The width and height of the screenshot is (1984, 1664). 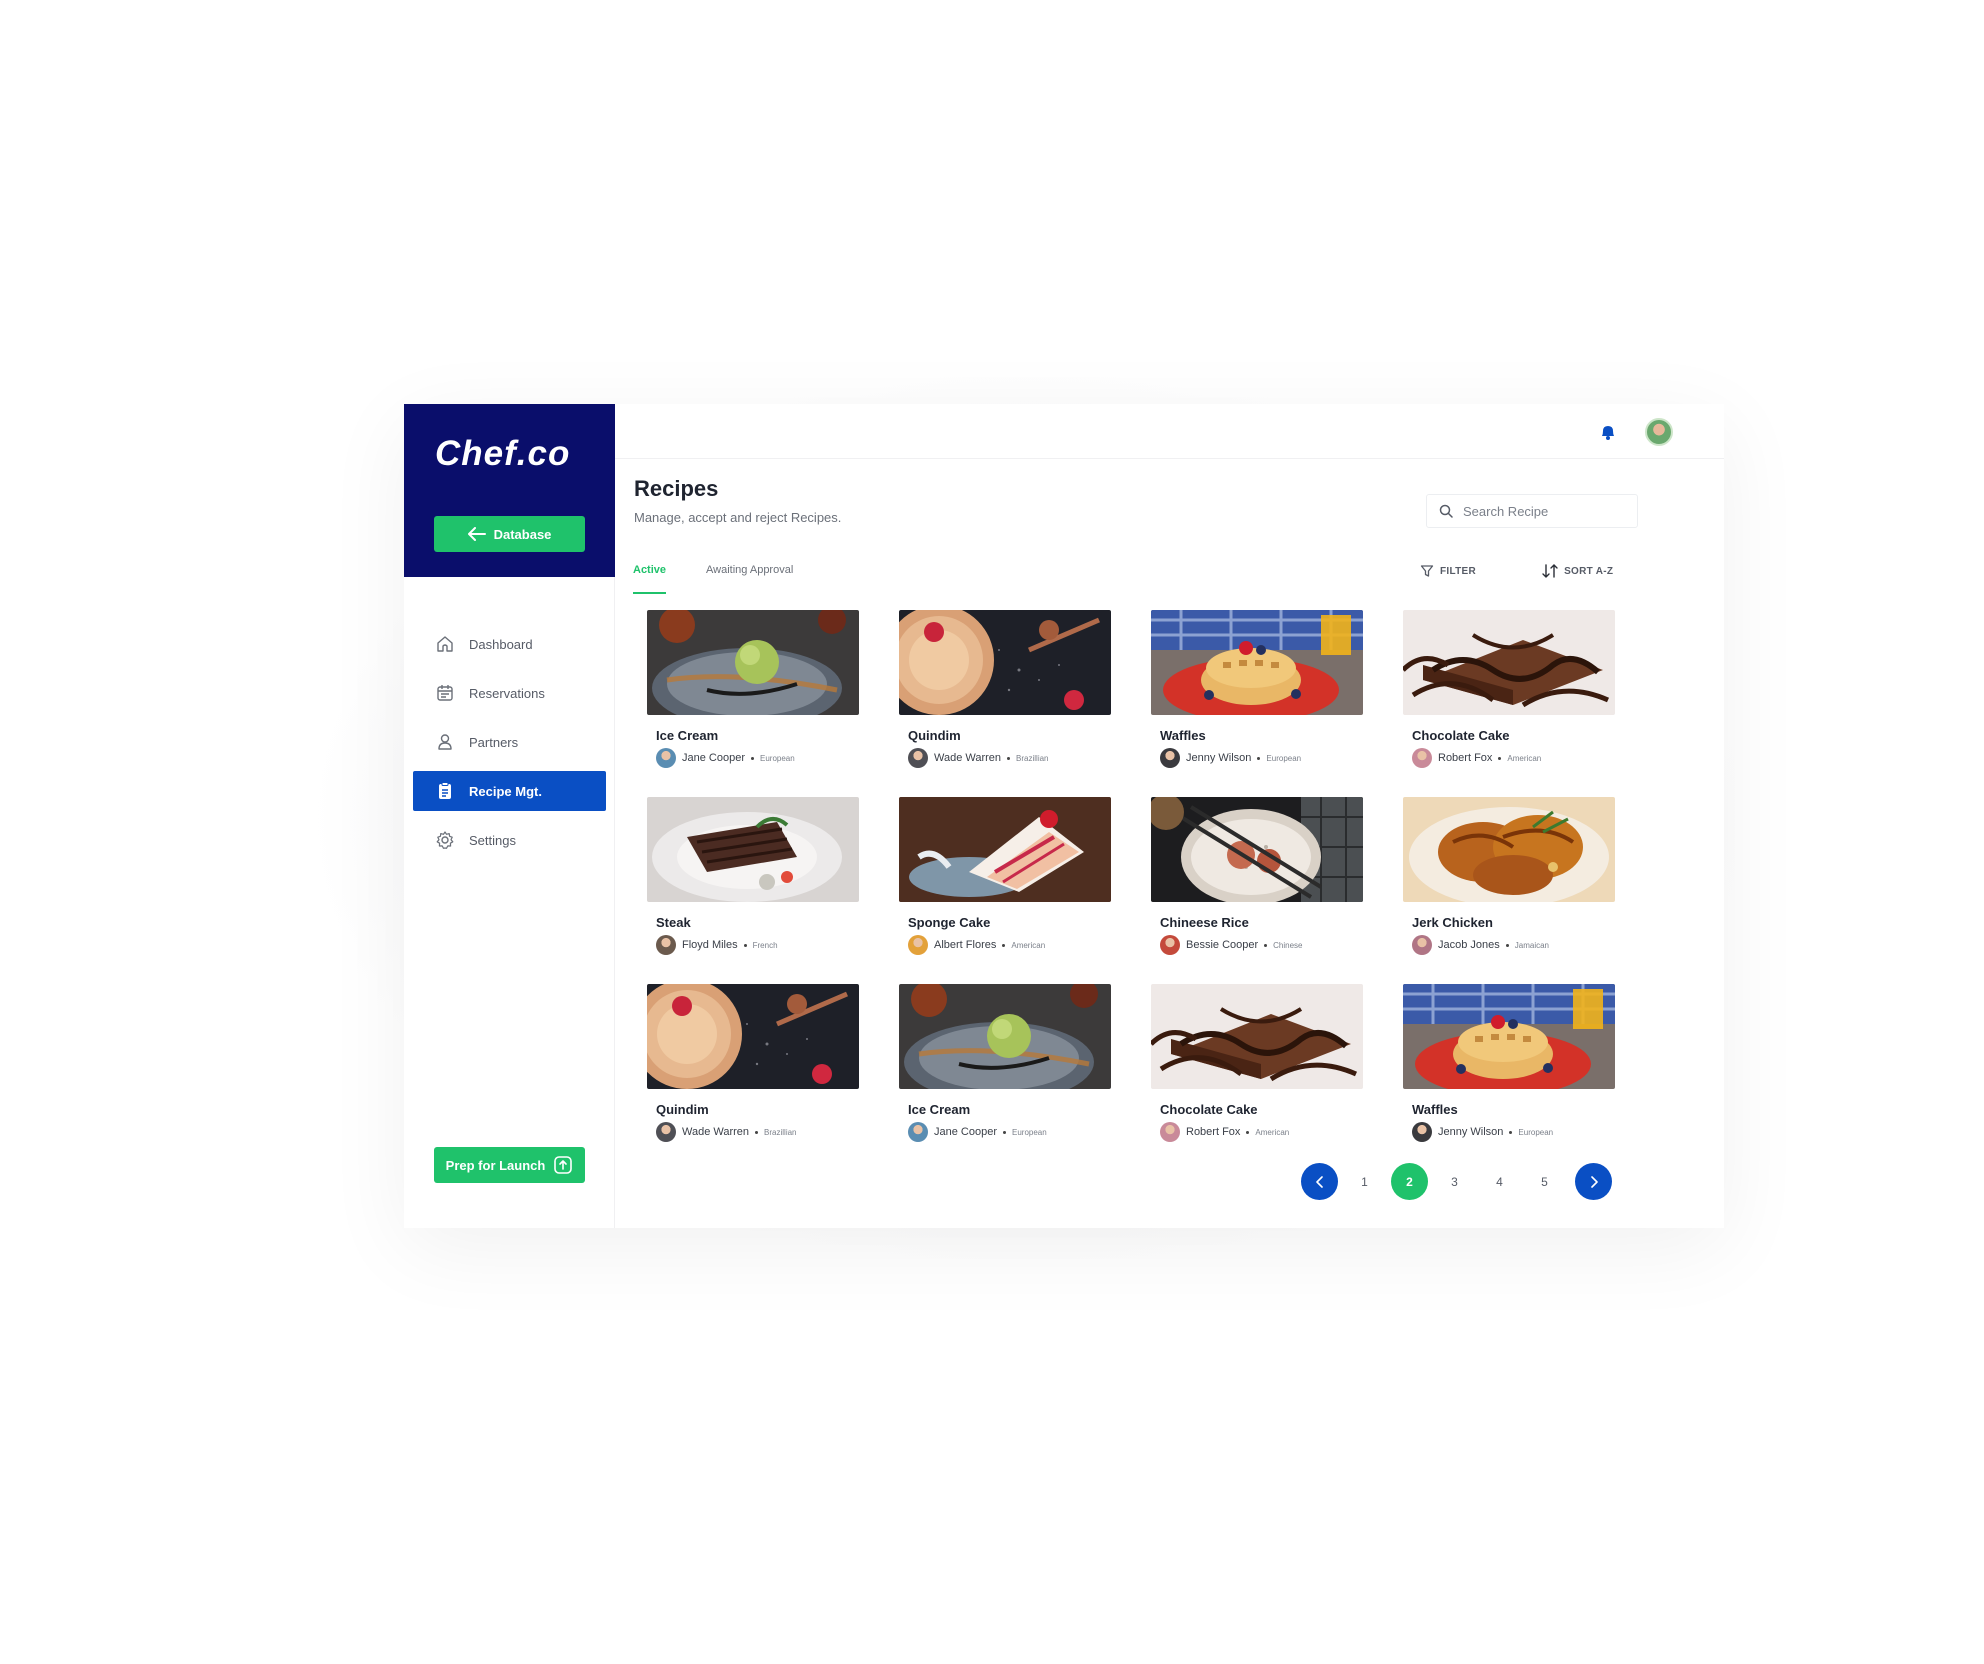 What do you see at coordinates (1454, 1181) in the screenshot?
I see `page-button-3: 3` at bounding box center [1454, 1181].